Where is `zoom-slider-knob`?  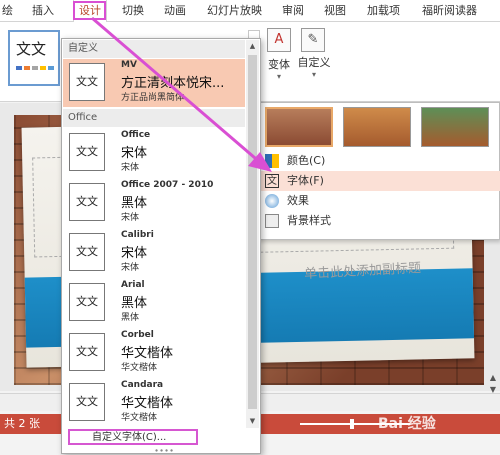
zoom-slider-knob is located at coordinates (352, 424).